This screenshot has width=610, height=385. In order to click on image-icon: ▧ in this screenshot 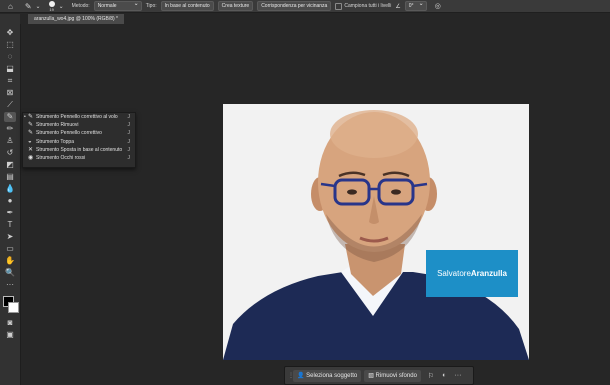, I will do `click(371, 375)`.